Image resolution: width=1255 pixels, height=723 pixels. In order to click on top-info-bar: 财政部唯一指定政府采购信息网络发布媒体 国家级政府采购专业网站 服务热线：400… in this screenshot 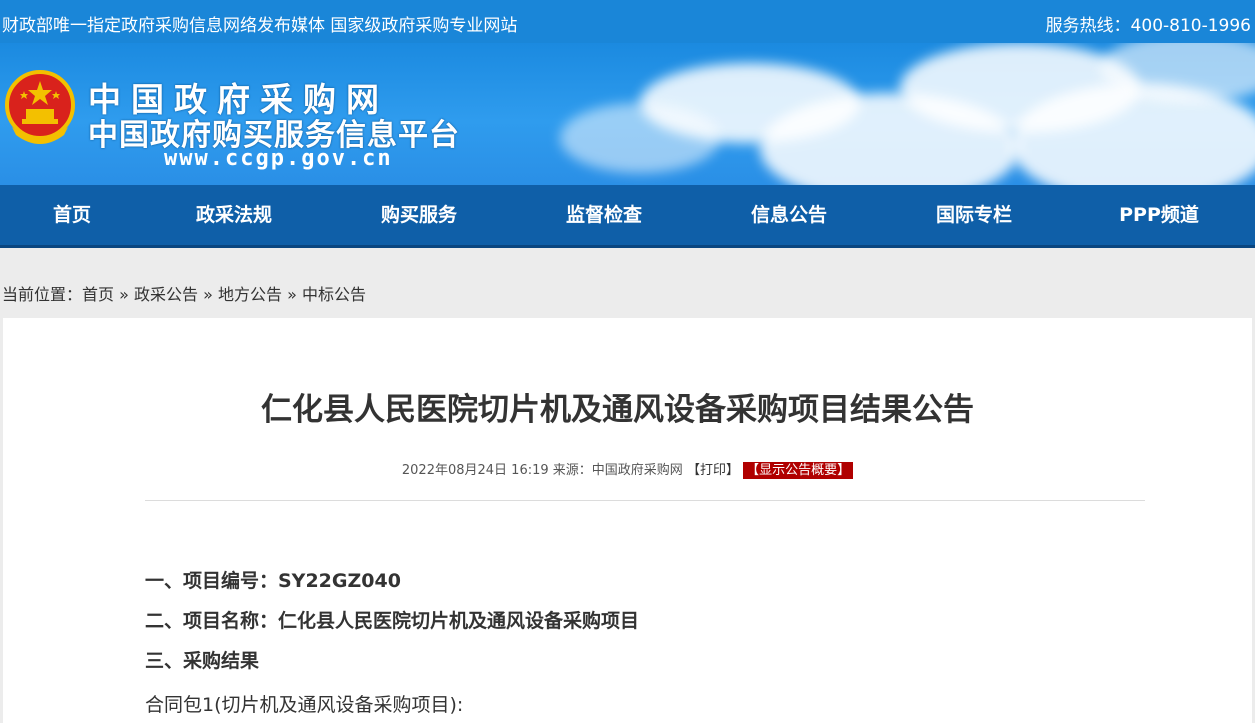, I will do `click(627, 21)`.